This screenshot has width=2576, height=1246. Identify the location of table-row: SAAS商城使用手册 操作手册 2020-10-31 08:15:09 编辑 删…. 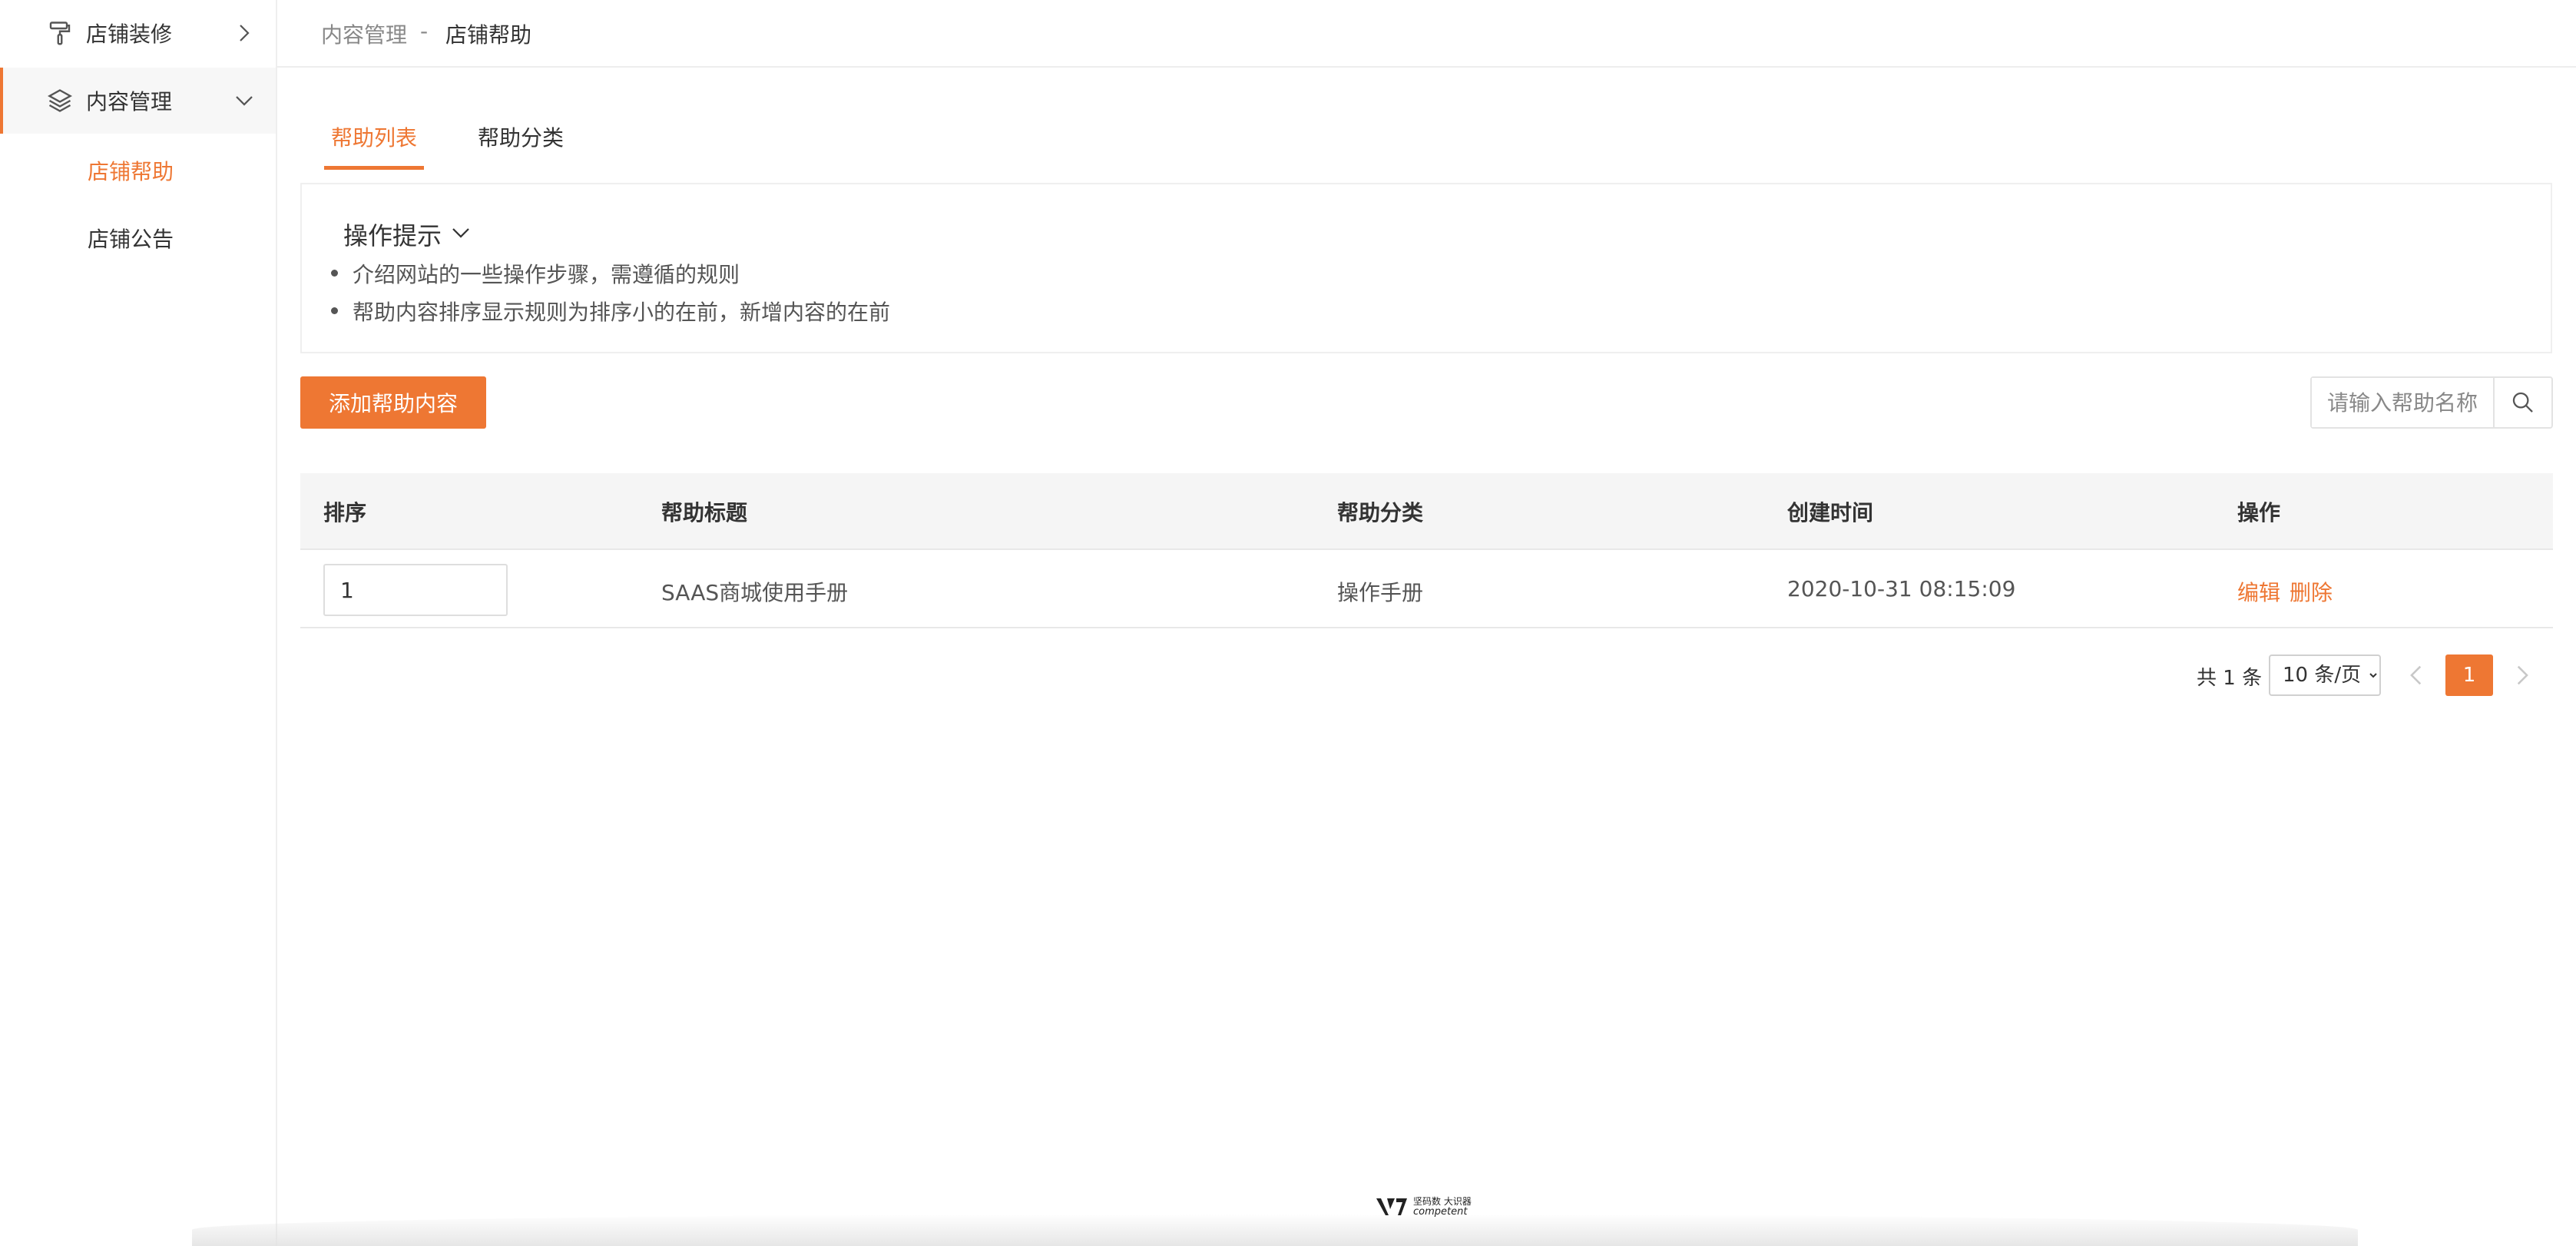
(1426, 589).